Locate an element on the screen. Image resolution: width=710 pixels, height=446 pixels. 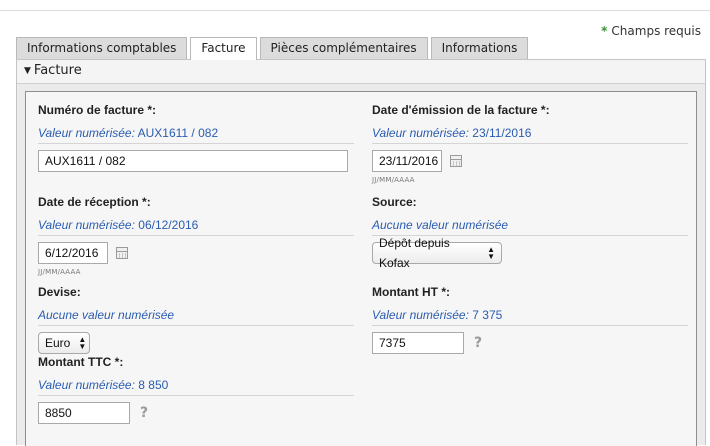
facture-section-header: ▼ Facture is located at coordinates (361, 72).